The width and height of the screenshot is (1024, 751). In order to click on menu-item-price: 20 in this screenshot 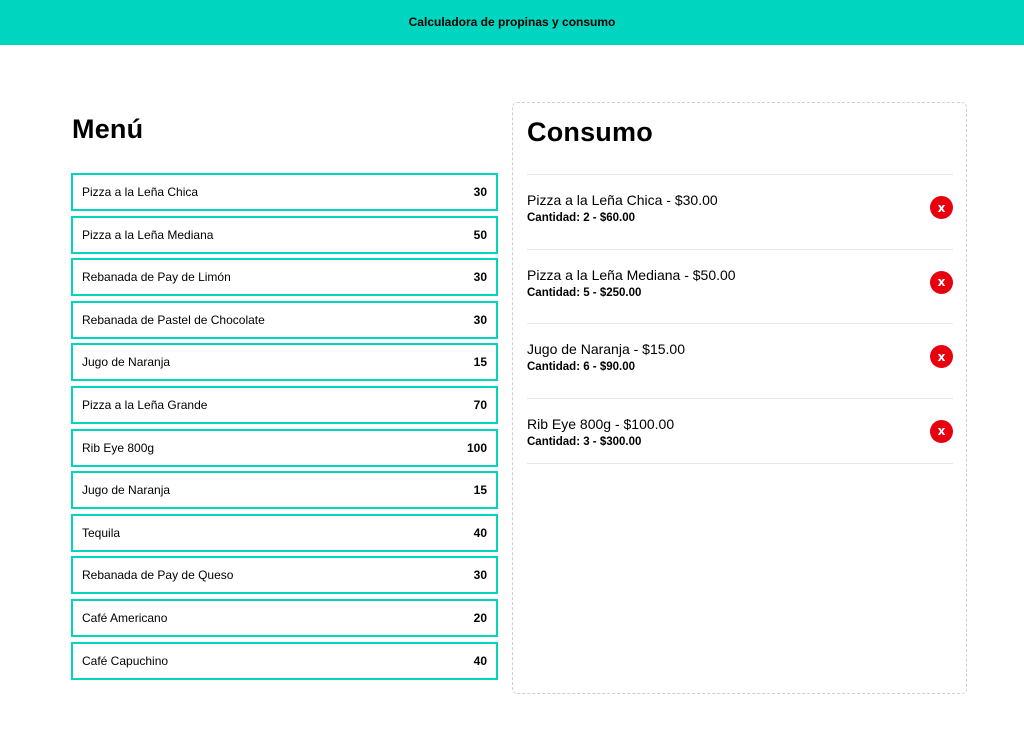, I will do `click(480, 617)`.